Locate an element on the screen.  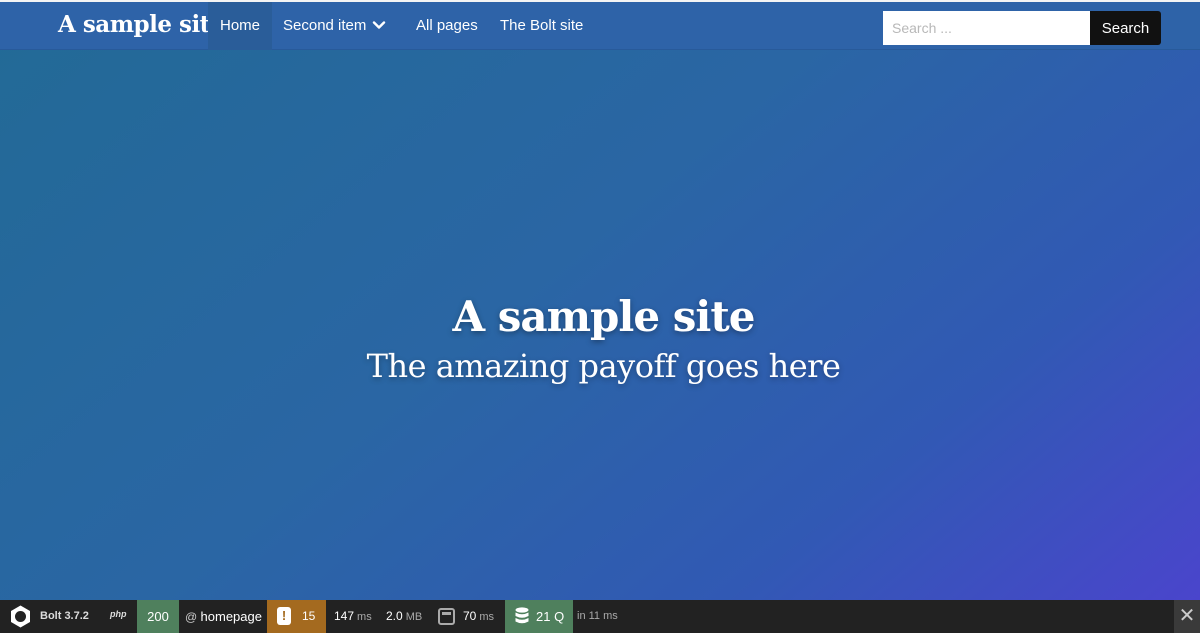
close-toolbar-icon: ✕ is located at coordinates (1187, 616).